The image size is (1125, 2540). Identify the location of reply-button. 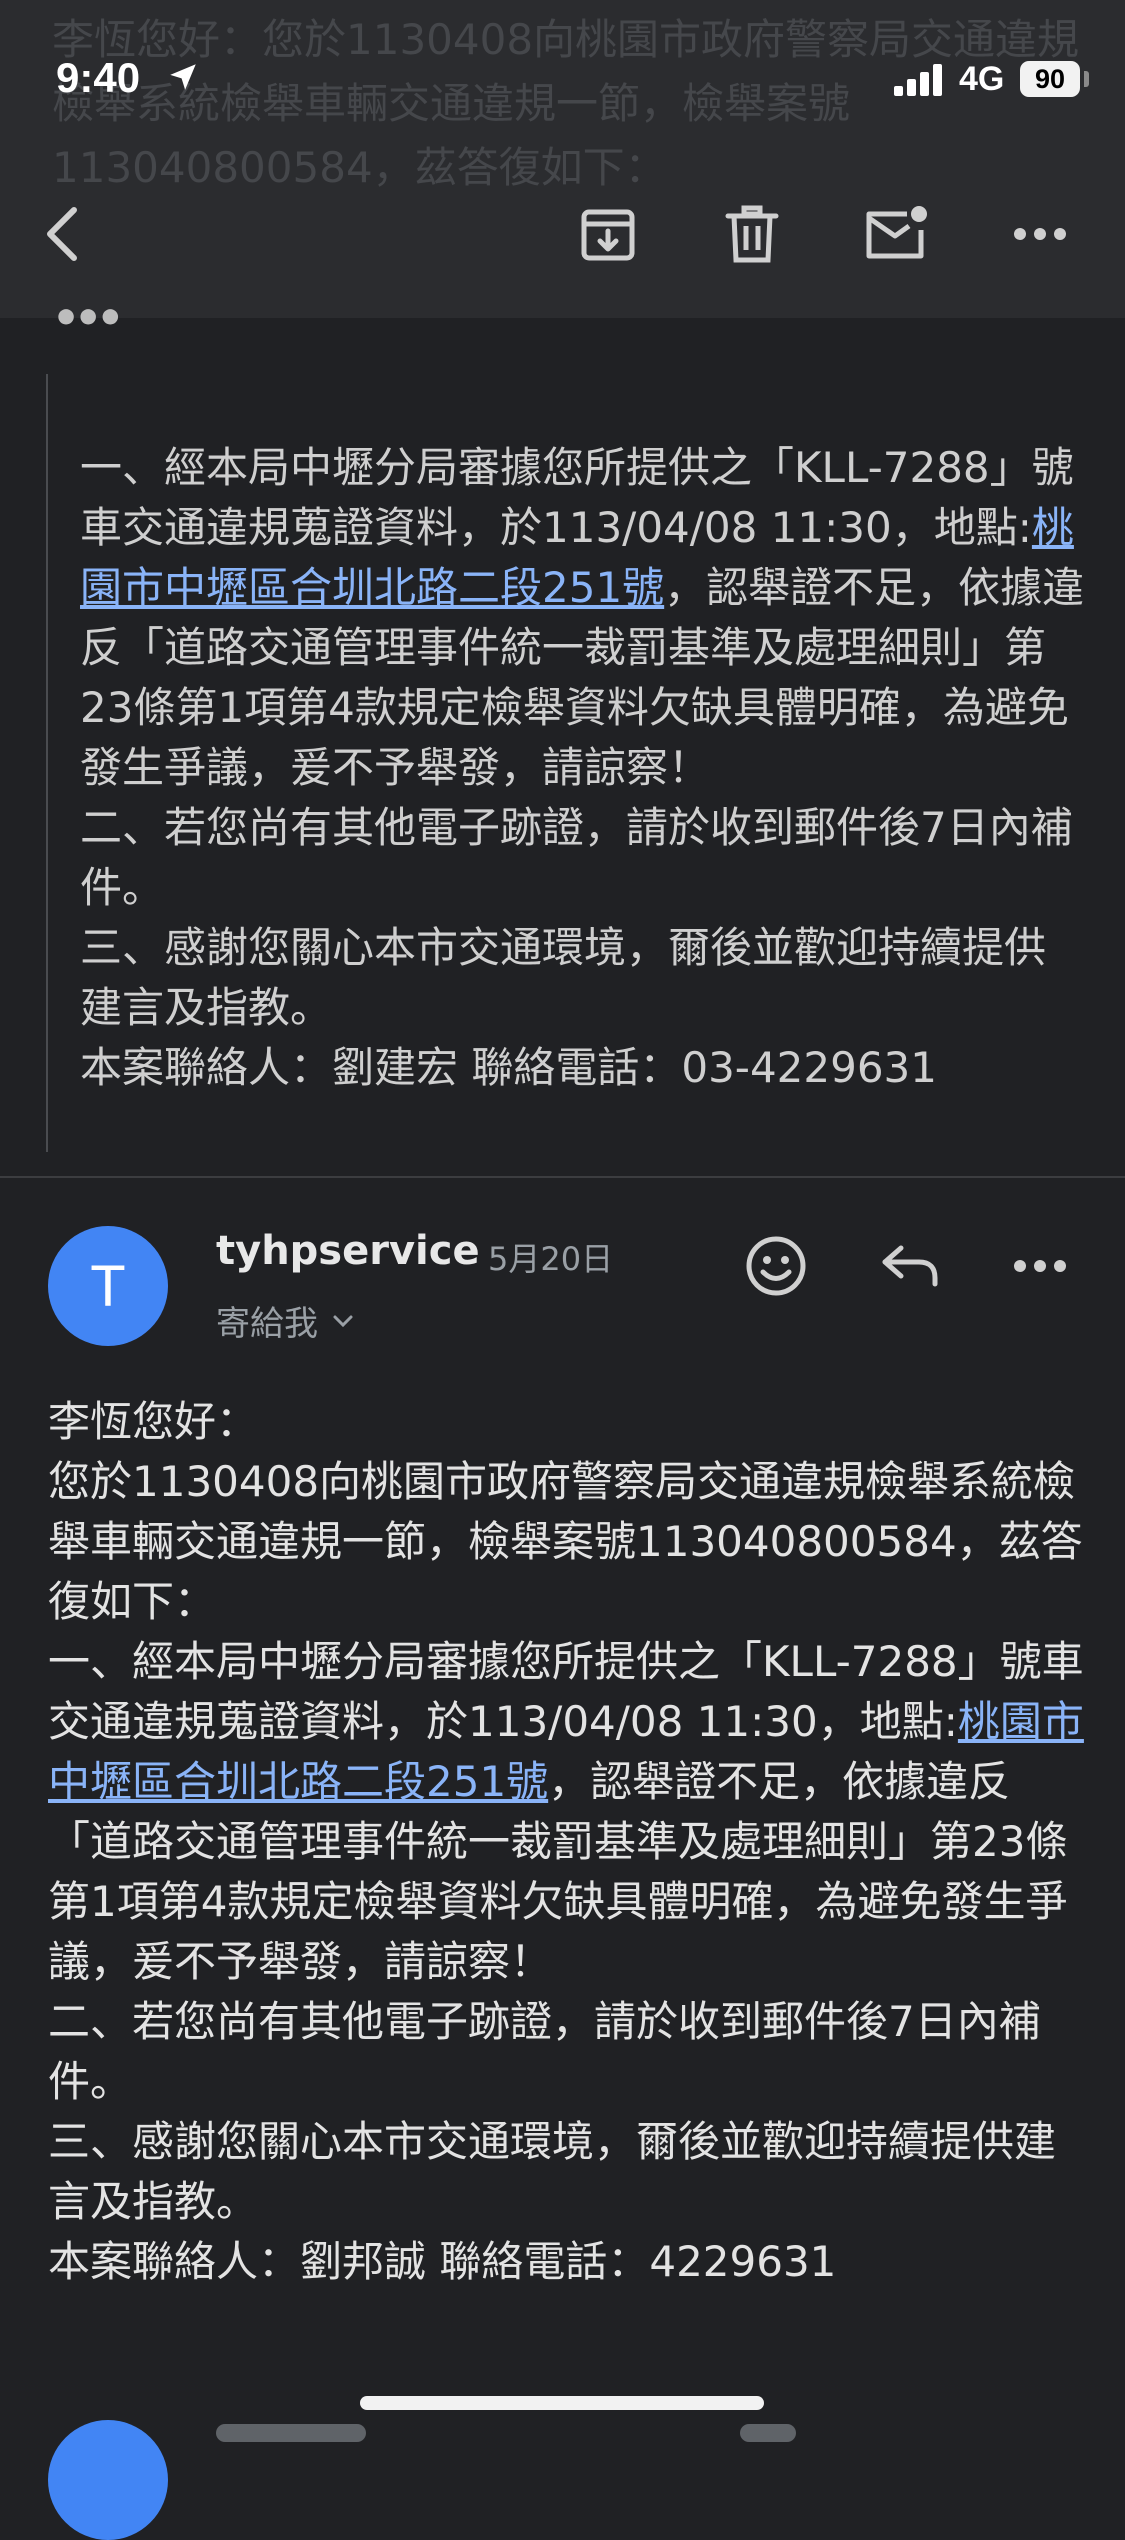
(910, 1266).